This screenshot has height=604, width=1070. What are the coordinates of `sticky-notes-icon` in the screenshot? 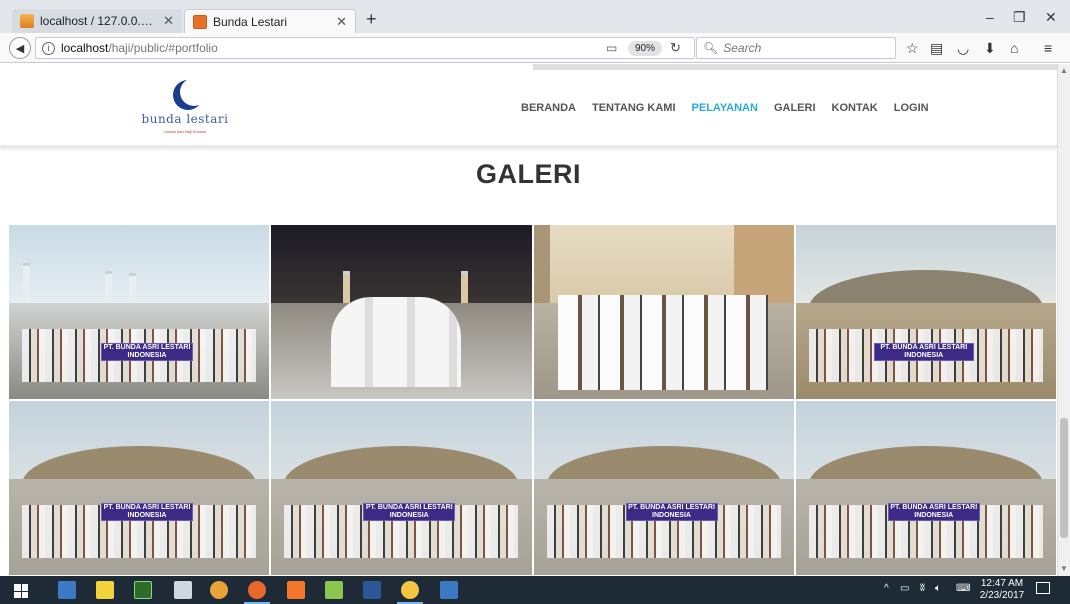 It's located at (105, 590).